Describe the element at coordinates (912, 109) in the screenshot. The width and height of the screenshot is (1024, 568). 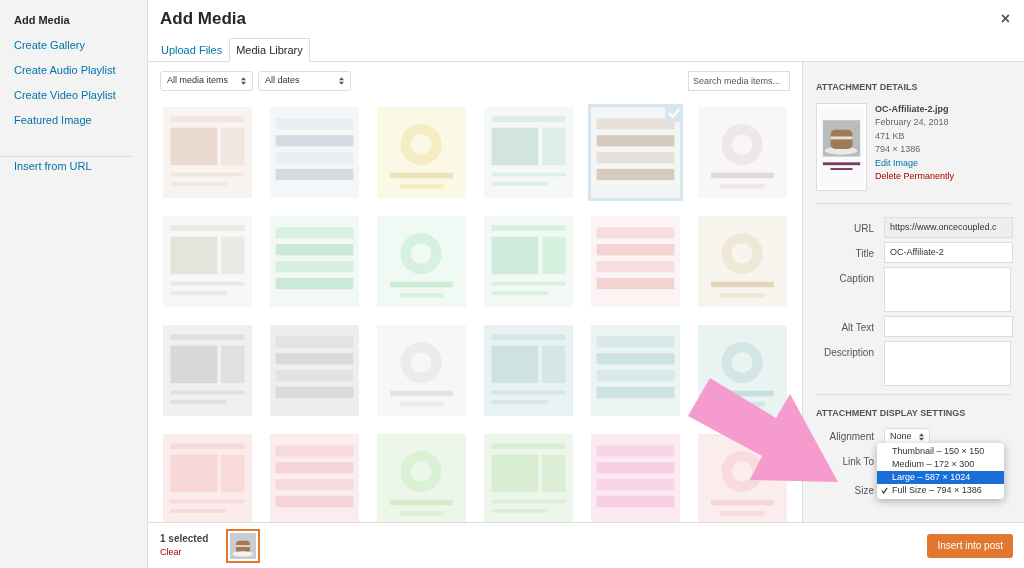
I see `file-name: OC-Affiliate-2.jpg` at that location.